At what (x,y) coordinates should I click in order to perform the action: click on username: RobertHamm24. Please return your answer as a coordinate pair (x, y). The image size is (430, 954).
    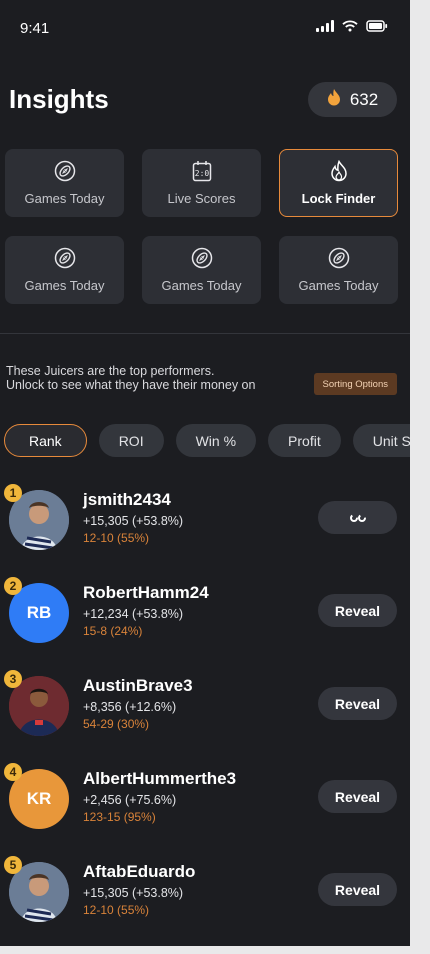
    Looking at the image, I should click on (146, 592).